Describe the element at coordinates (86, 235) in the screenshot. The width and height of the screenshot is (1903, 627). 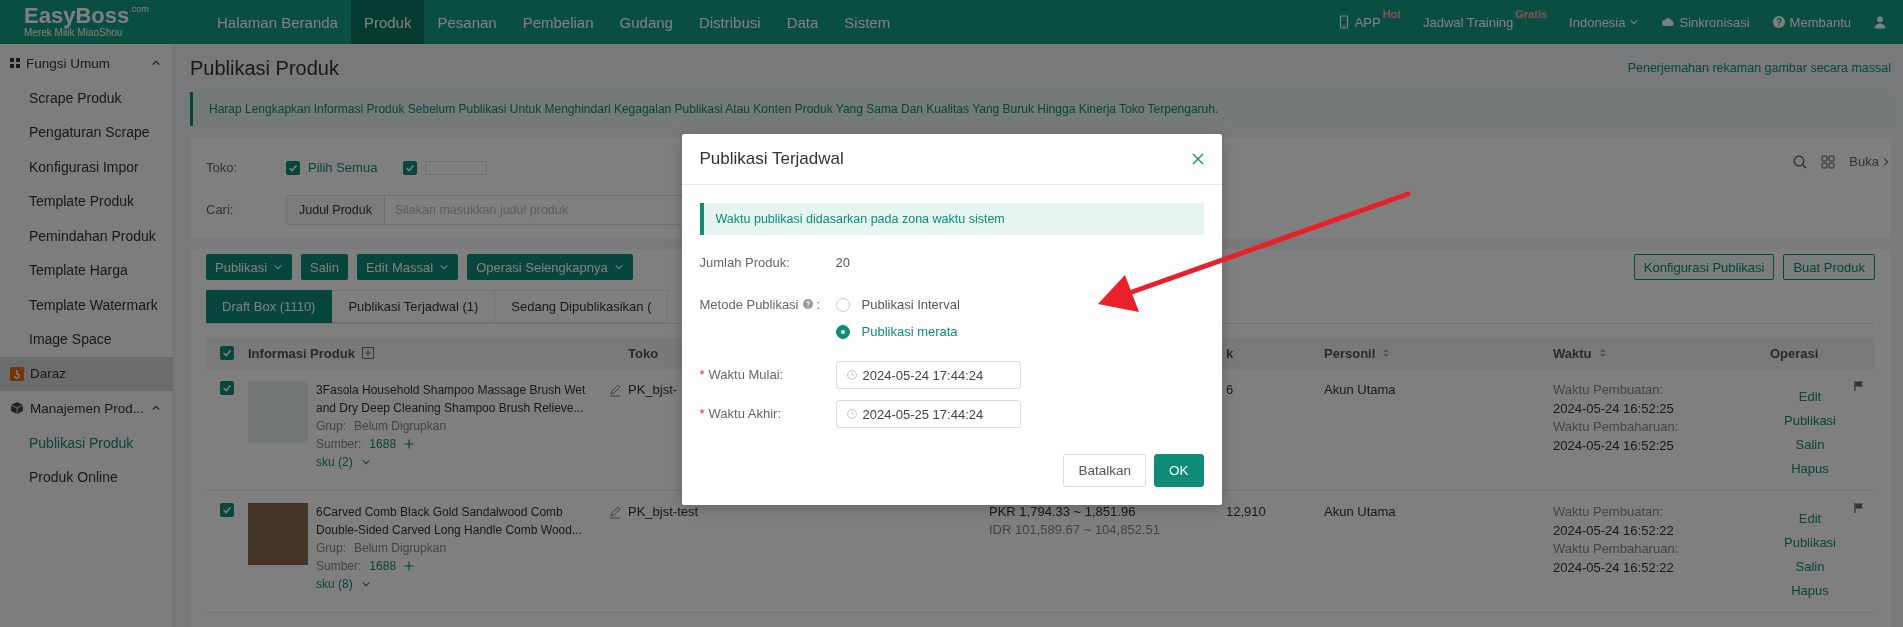
I see `sidebar-item: Pemindahan Produk` at that location.